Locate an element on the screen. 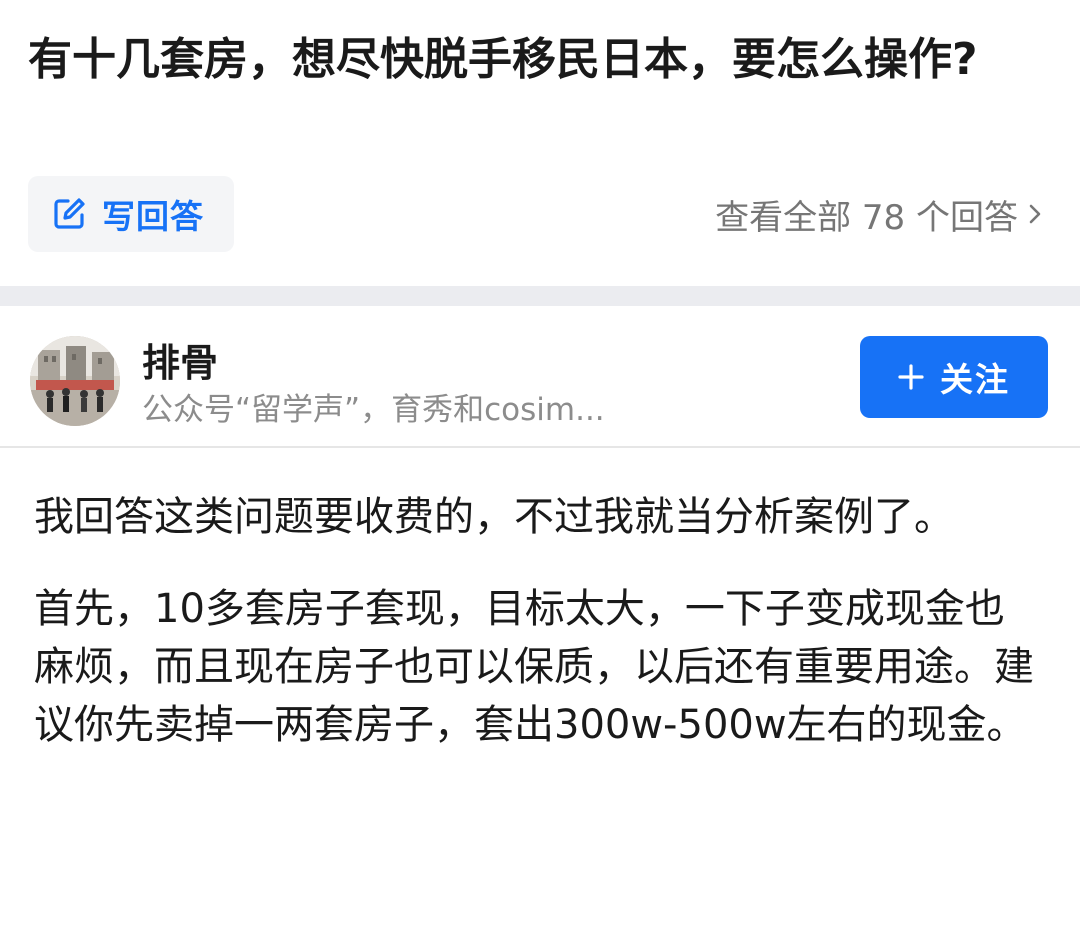  write-answer-button: 写回答 is located at coordinates (131, 214).